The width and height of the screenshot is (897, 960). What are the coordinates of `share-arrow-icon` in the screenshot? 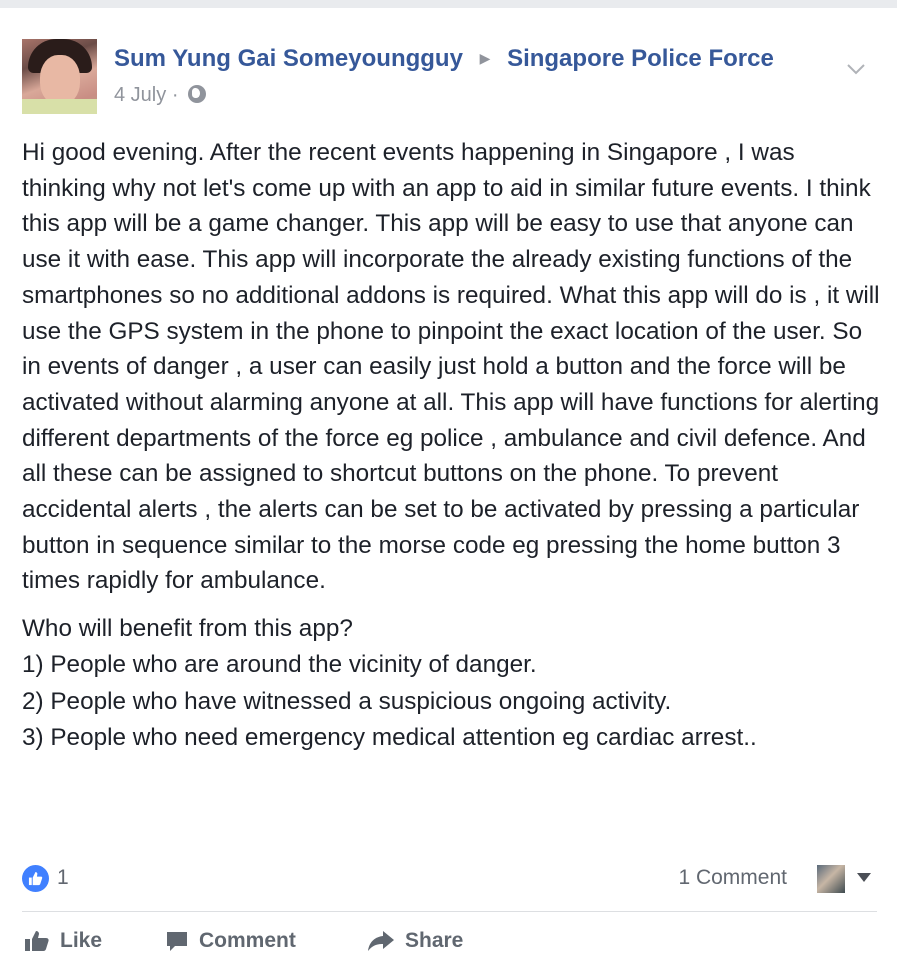 It's located at (381, 941).